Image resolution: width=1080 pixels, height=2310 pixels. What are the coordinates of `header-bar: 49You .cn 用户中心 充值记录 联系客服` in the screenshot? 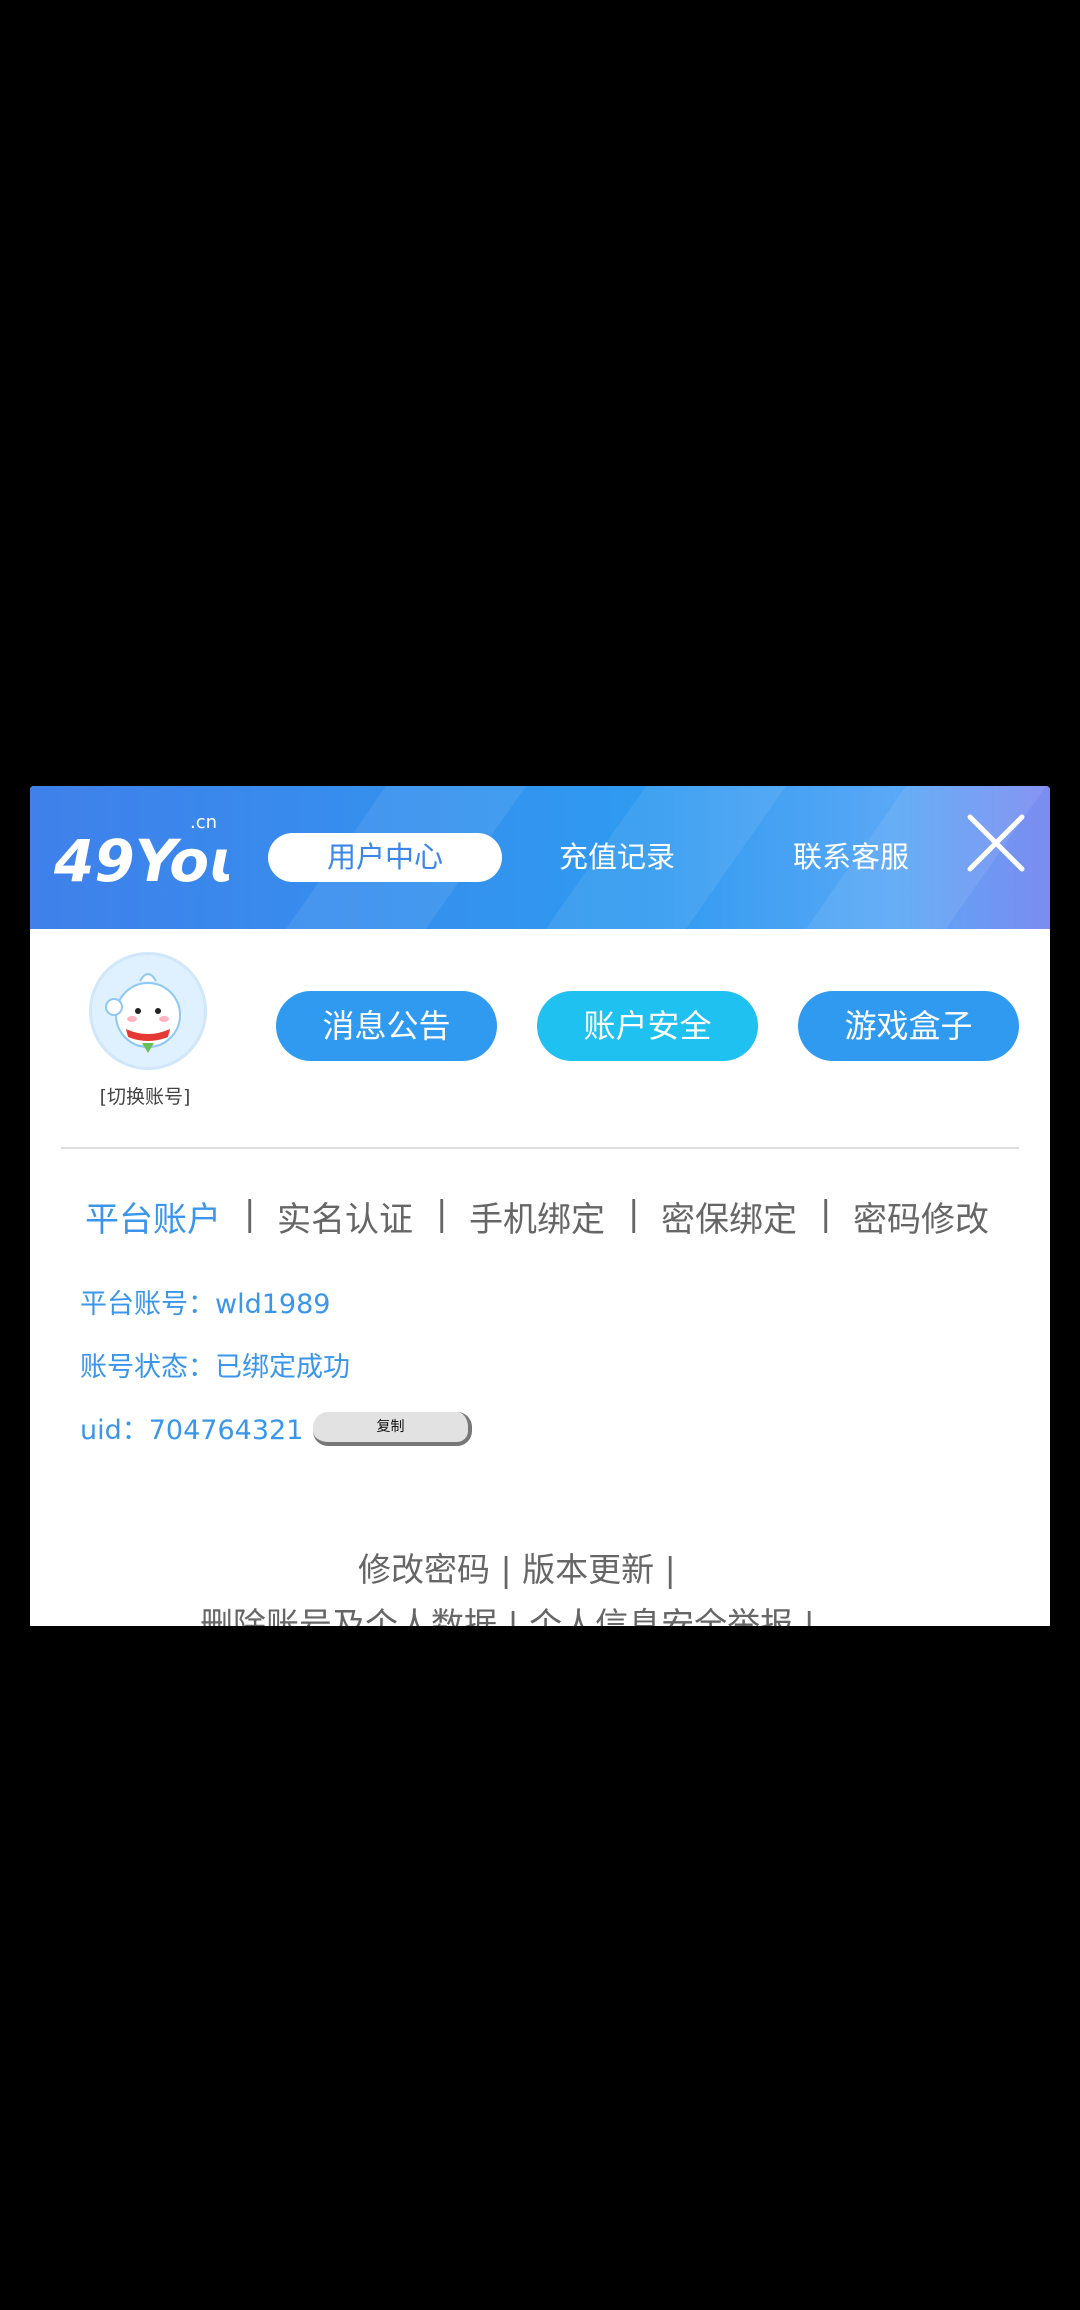 It's located at (540, 857).